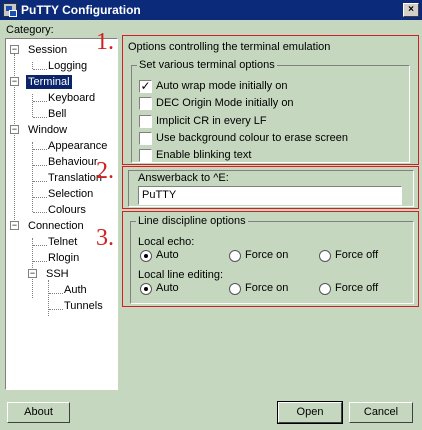 This screenshot has width=422, height=430. I want to click on tree-item-telnet: Telnet, so click(62, 242).